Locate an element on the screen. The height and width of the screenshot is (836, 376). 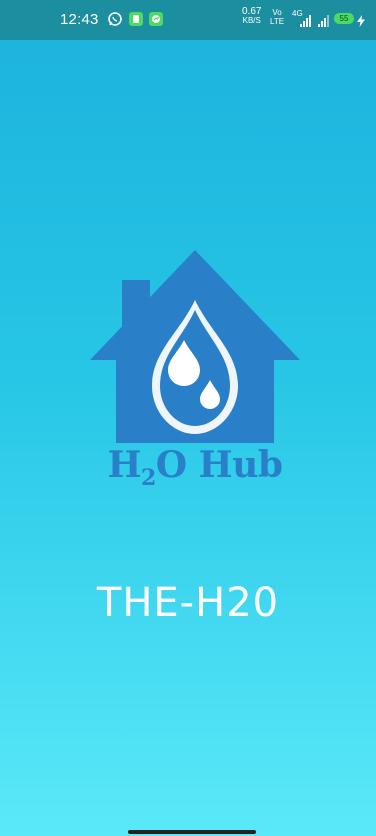
net-speed-value: 0.67 is located at coordinates (252, 11).